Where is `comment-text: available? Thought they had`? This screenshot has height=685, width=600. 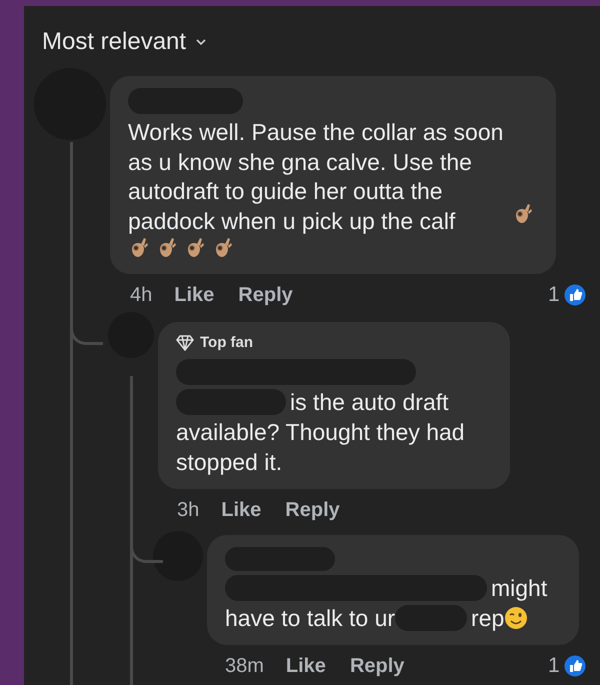
comment-text: available? Thought they had is located at coordinates (320, 432).